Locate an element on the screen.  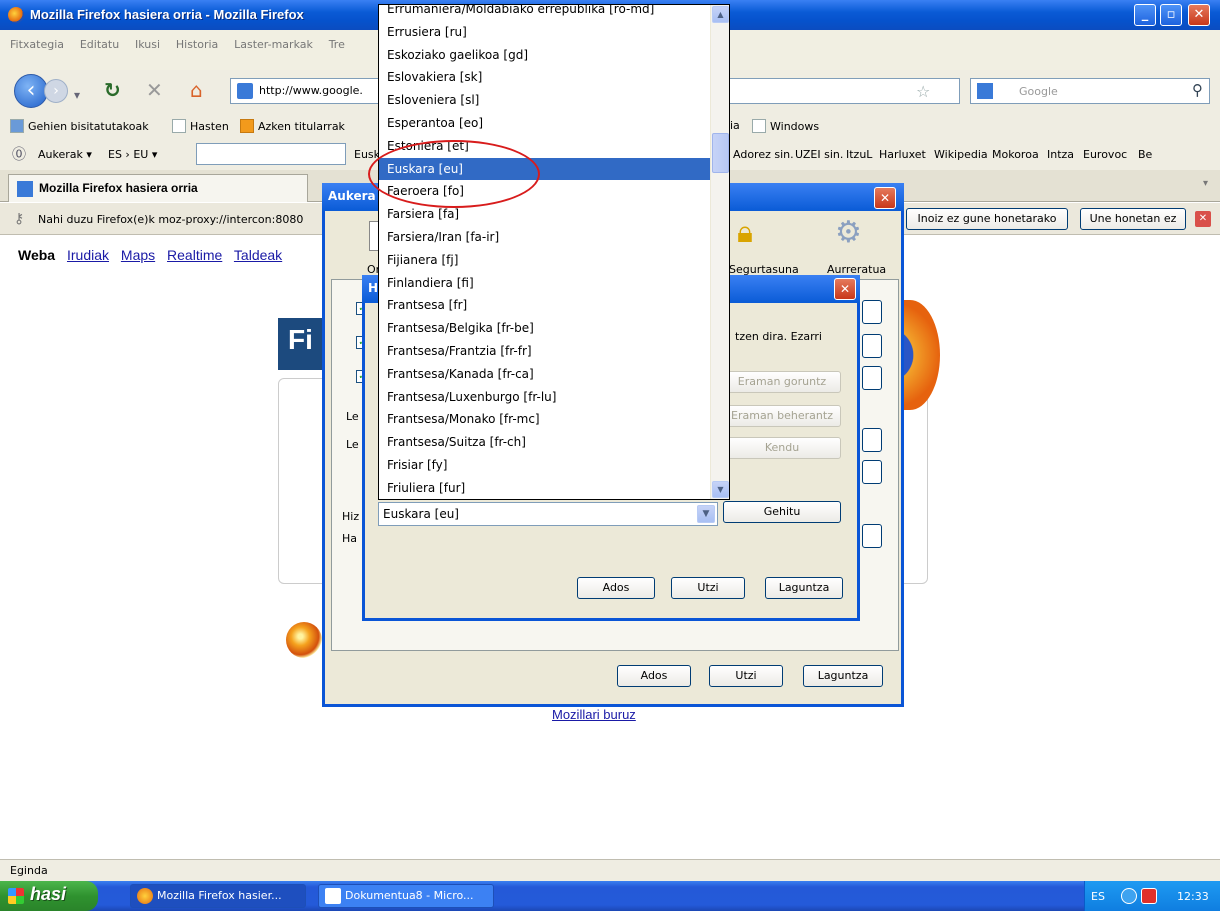
bookmark-latest-headlines: Azken titularrak is located at coordinates (292, 126).